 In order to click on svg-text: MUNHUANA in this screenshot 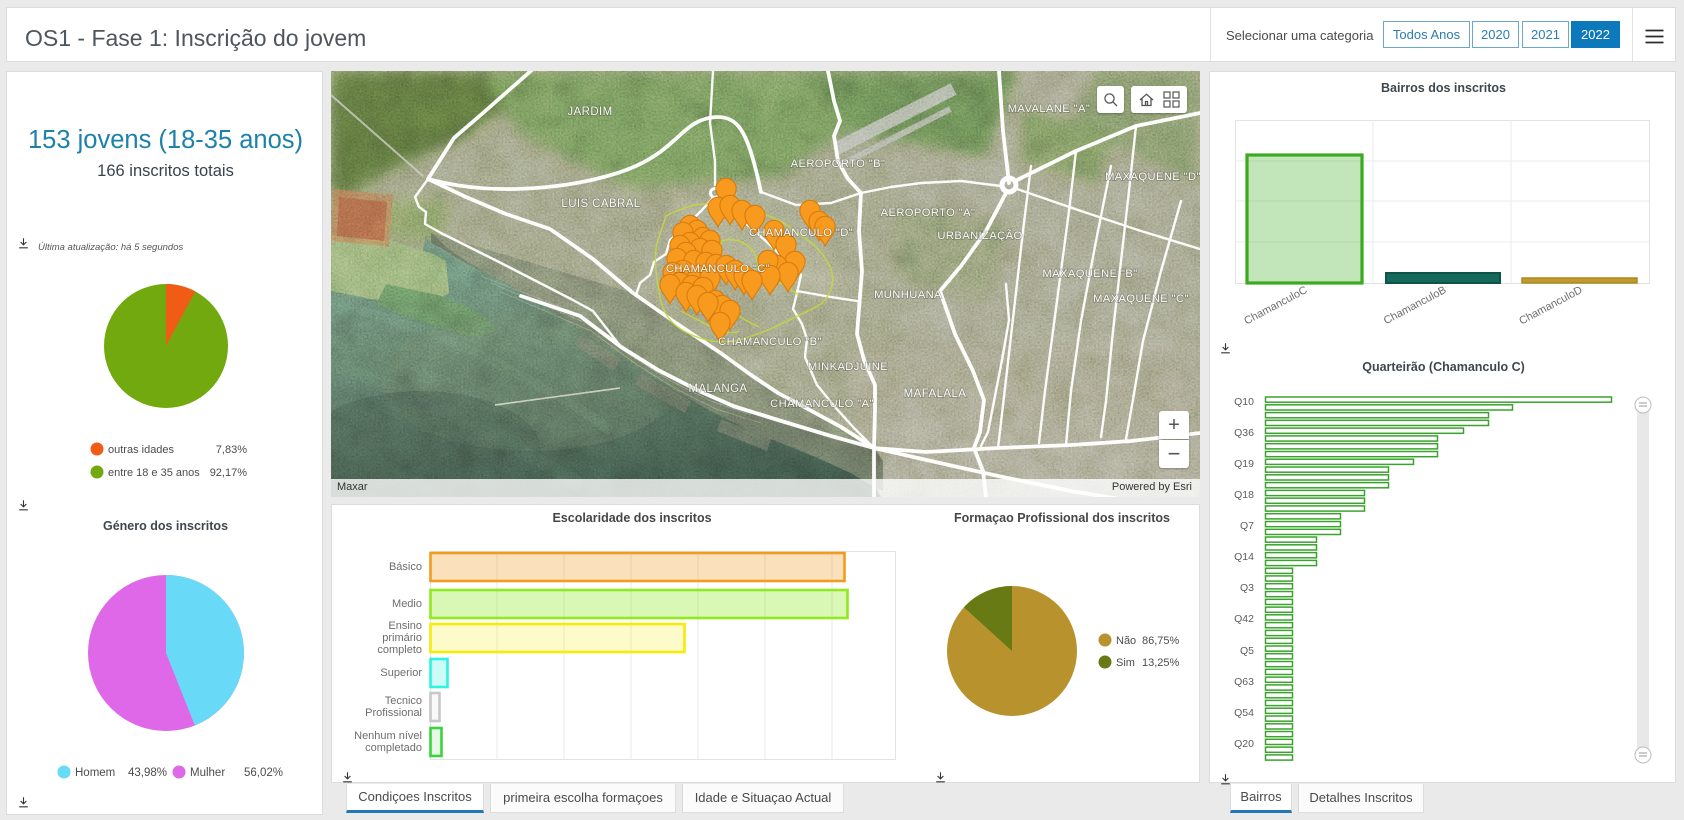, I will do `click(908, 295)`.